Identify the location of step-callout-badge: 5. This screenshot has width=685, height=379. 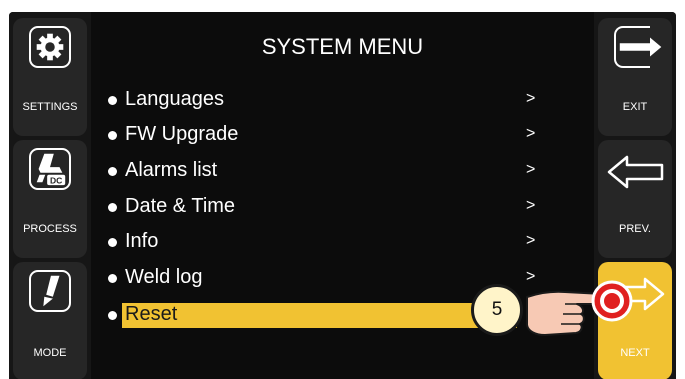
(497, 310).